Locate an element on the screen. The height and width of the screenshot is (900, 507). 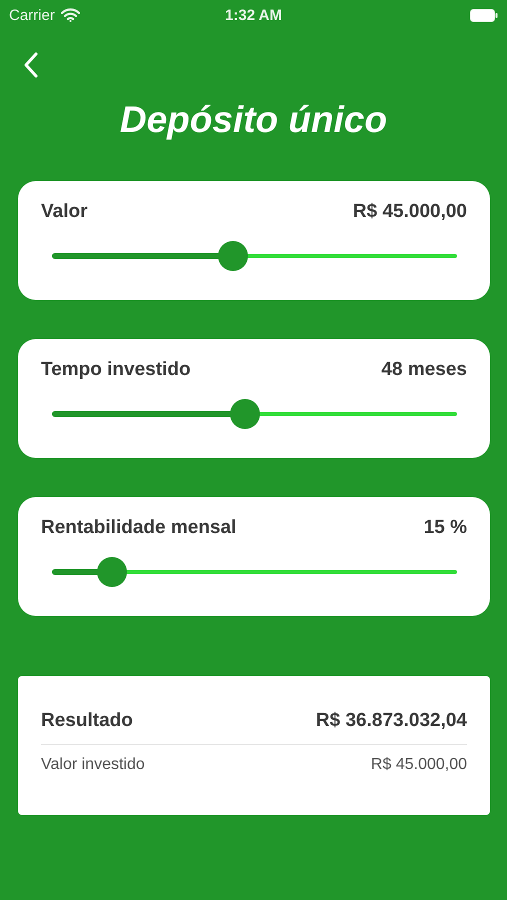
invested-value: R$ 45.000,00 is located at coordinates (418, 765).